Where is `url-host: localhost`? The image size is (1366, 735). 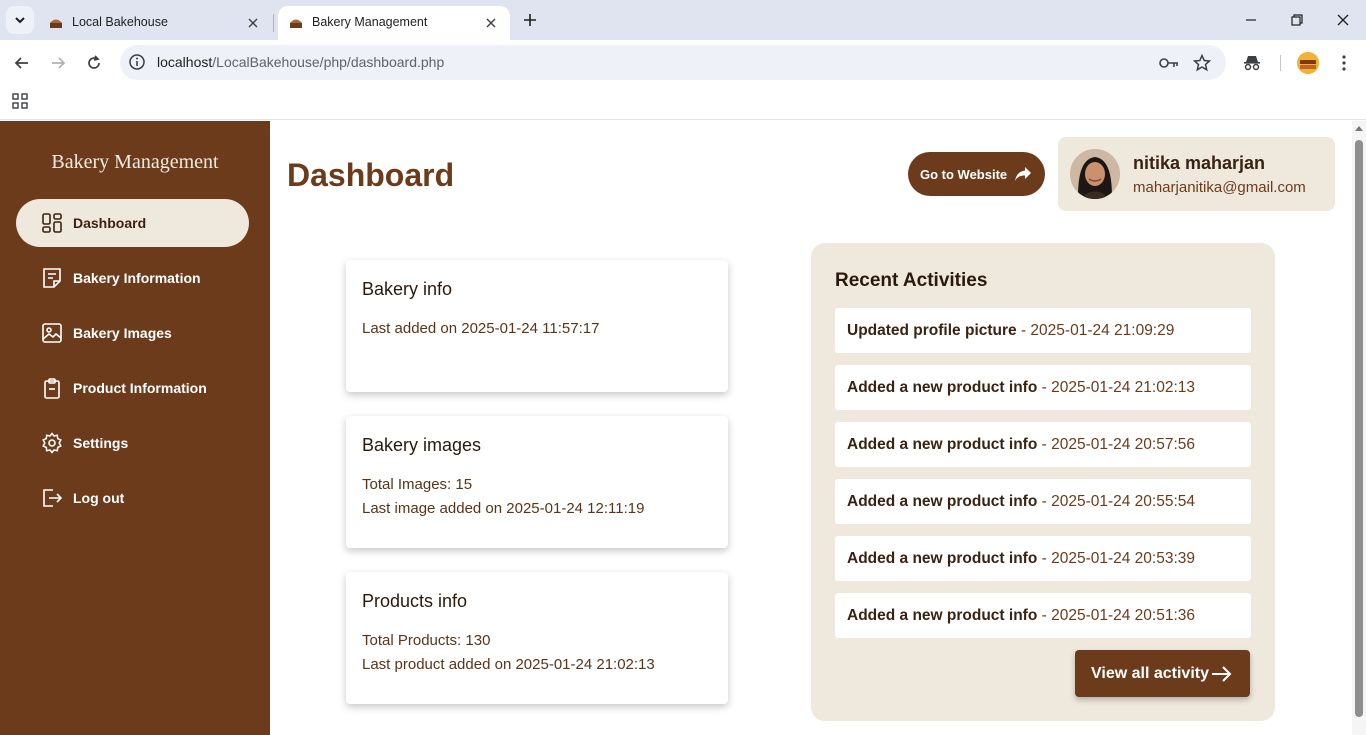 url-host: localhost is located at coordinates (185, 62).